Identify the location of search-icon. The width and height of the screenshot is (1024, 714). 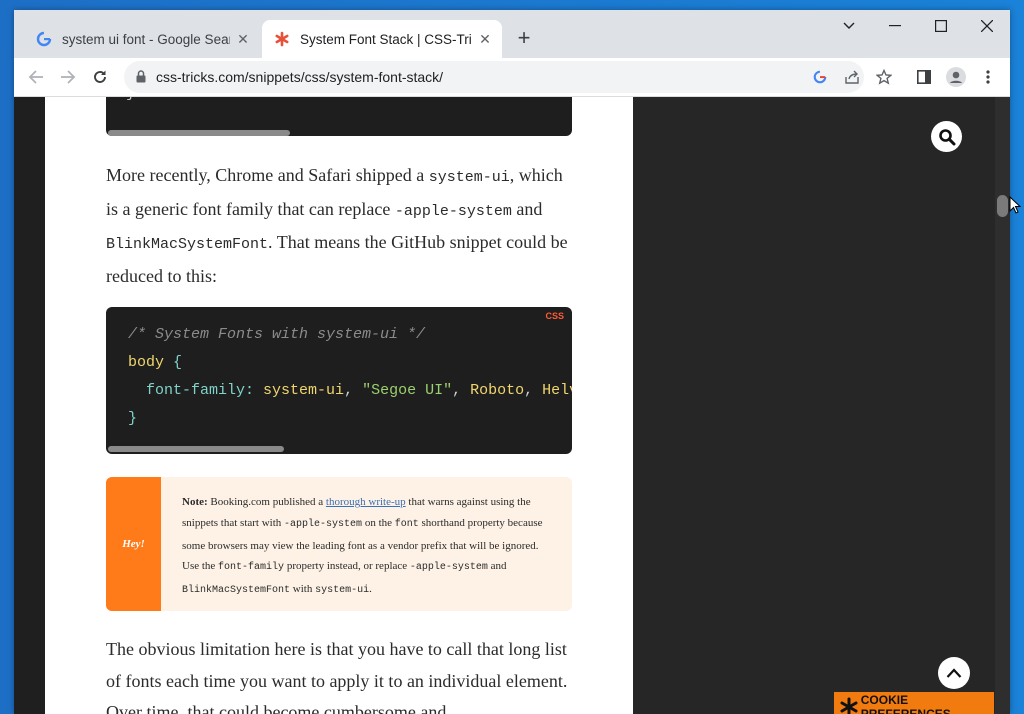
(946, 136).